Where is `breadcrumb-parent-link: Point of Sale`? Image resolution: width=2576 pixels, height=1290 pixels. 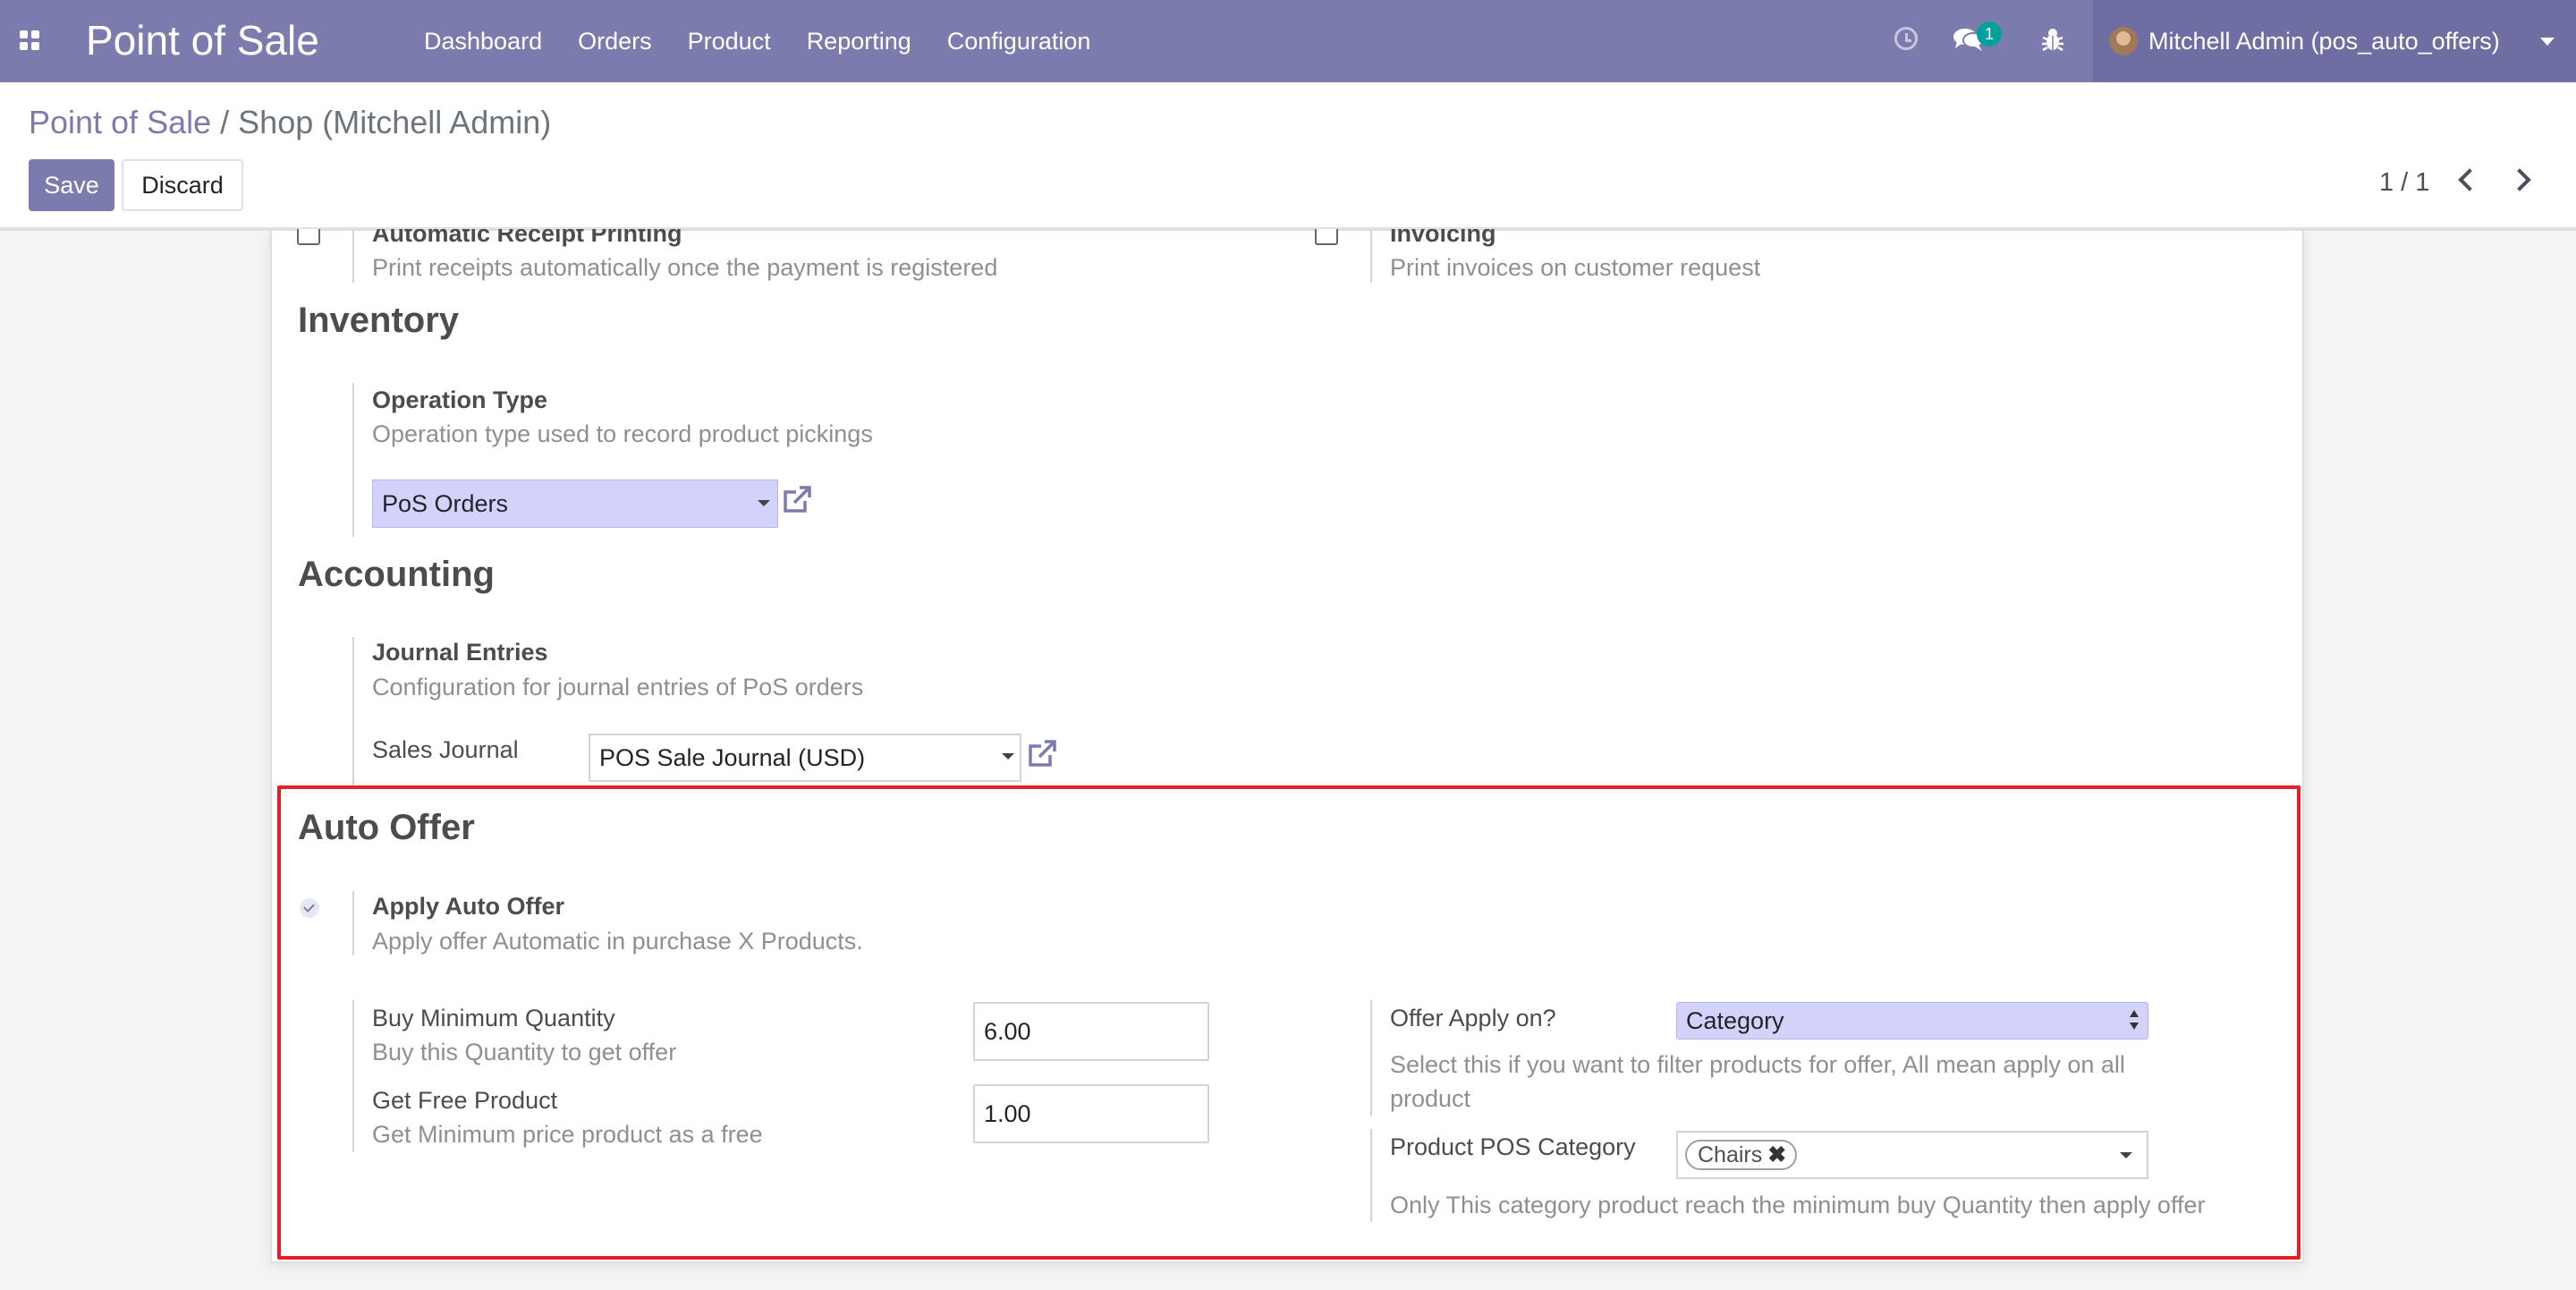 breadcrumb-parent-link: Point of Sale is located at coordinates (120, 122).